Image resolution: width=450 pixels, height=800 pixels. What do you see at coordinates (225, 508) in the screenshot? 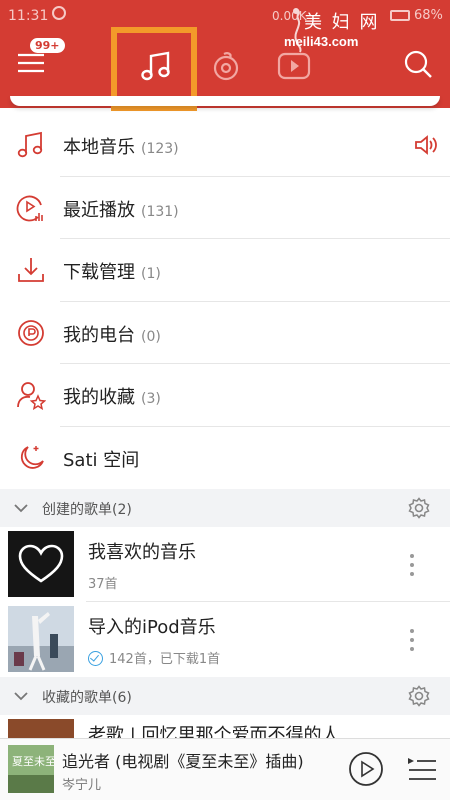
I see `created-playlists-header: 创建的歌单(2)` at bounding box center [225, 508].